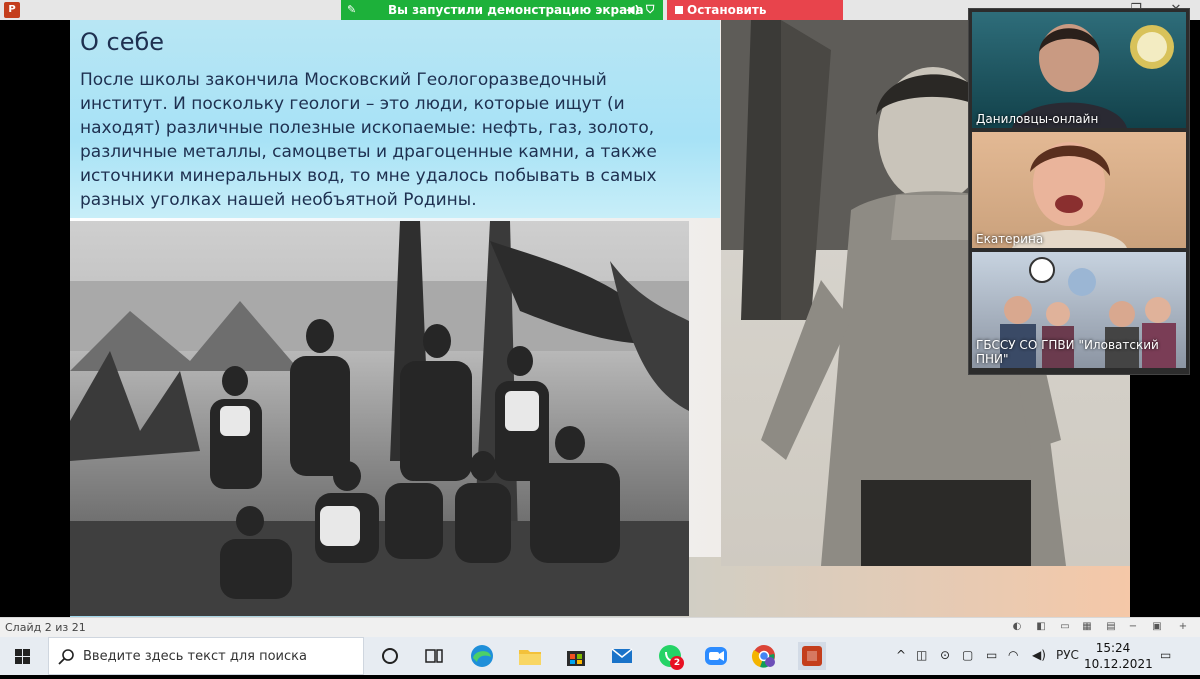 The height and width of the screenshot is (679, 1200). I want to click on video-tile-3: ГБССУ СО ГПВИ "Иловатский ПНИ", so click(1079, 310).